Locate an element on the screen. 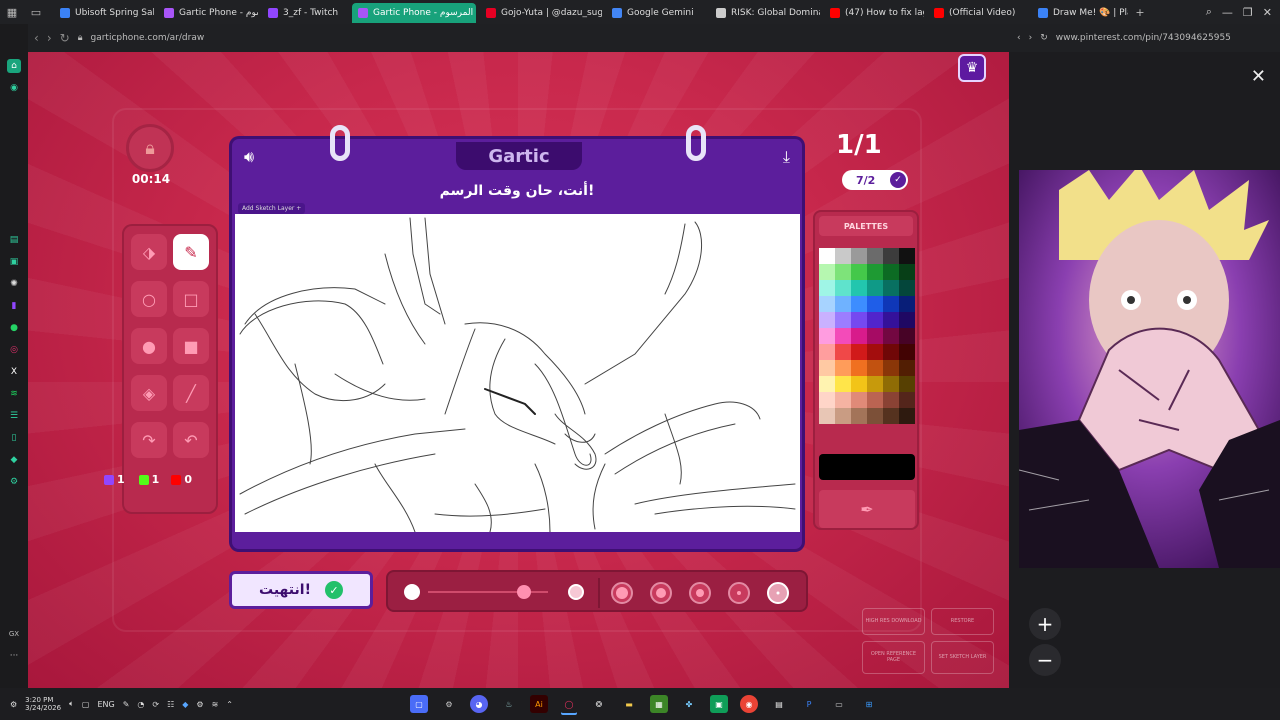 The width and height of the screenshot is (1280, 720). gx-icon: GX is located at coordinates (14, 634).